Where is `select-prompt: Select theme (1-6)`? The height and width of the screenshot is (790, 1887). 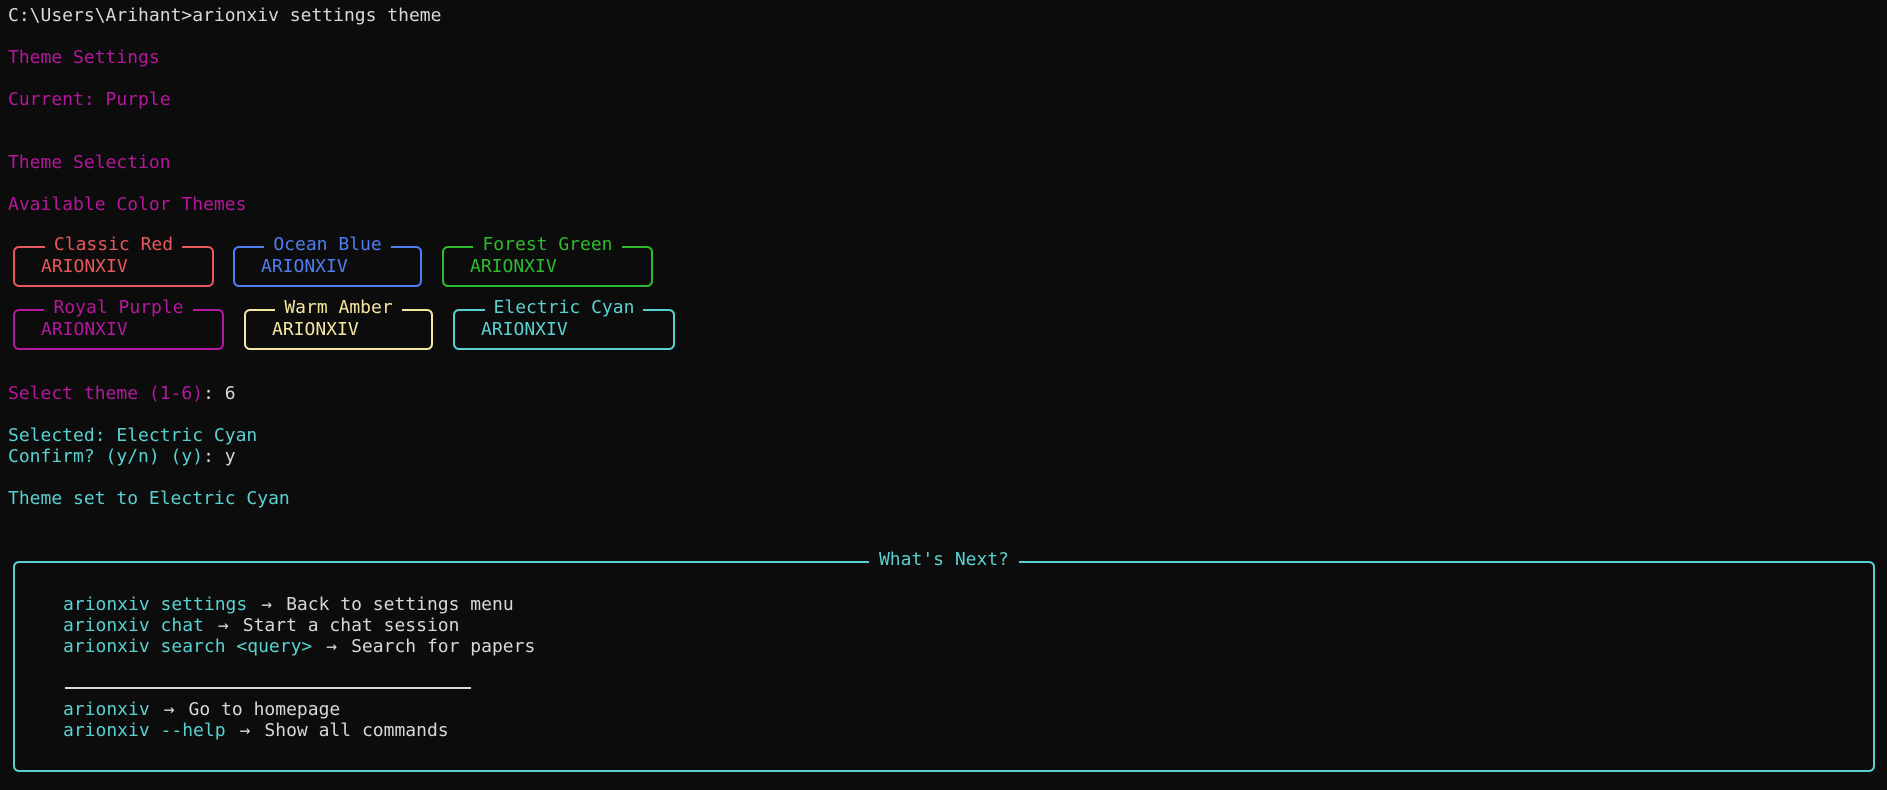
select-prompt: Select theme (1-6) is located at coordinates (106, 393).